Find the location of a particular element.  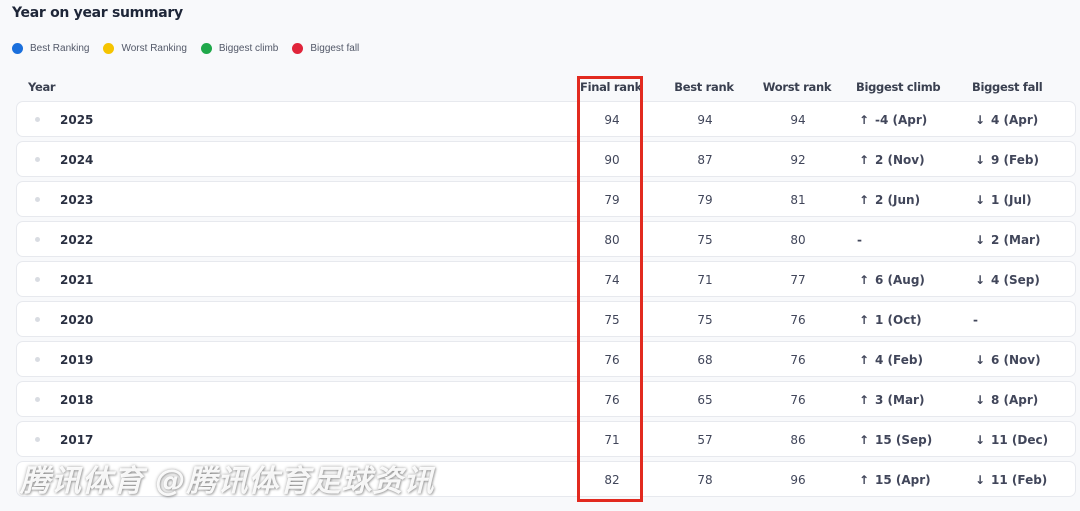

best-rank-cell: 79 is located at coordinates (705, 200).